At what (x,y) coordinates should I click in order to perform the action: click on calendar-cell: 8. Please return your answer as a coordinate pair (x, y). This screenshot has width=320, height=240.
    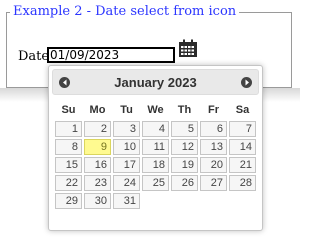
    Looking at the image, I should click on (68, 147).